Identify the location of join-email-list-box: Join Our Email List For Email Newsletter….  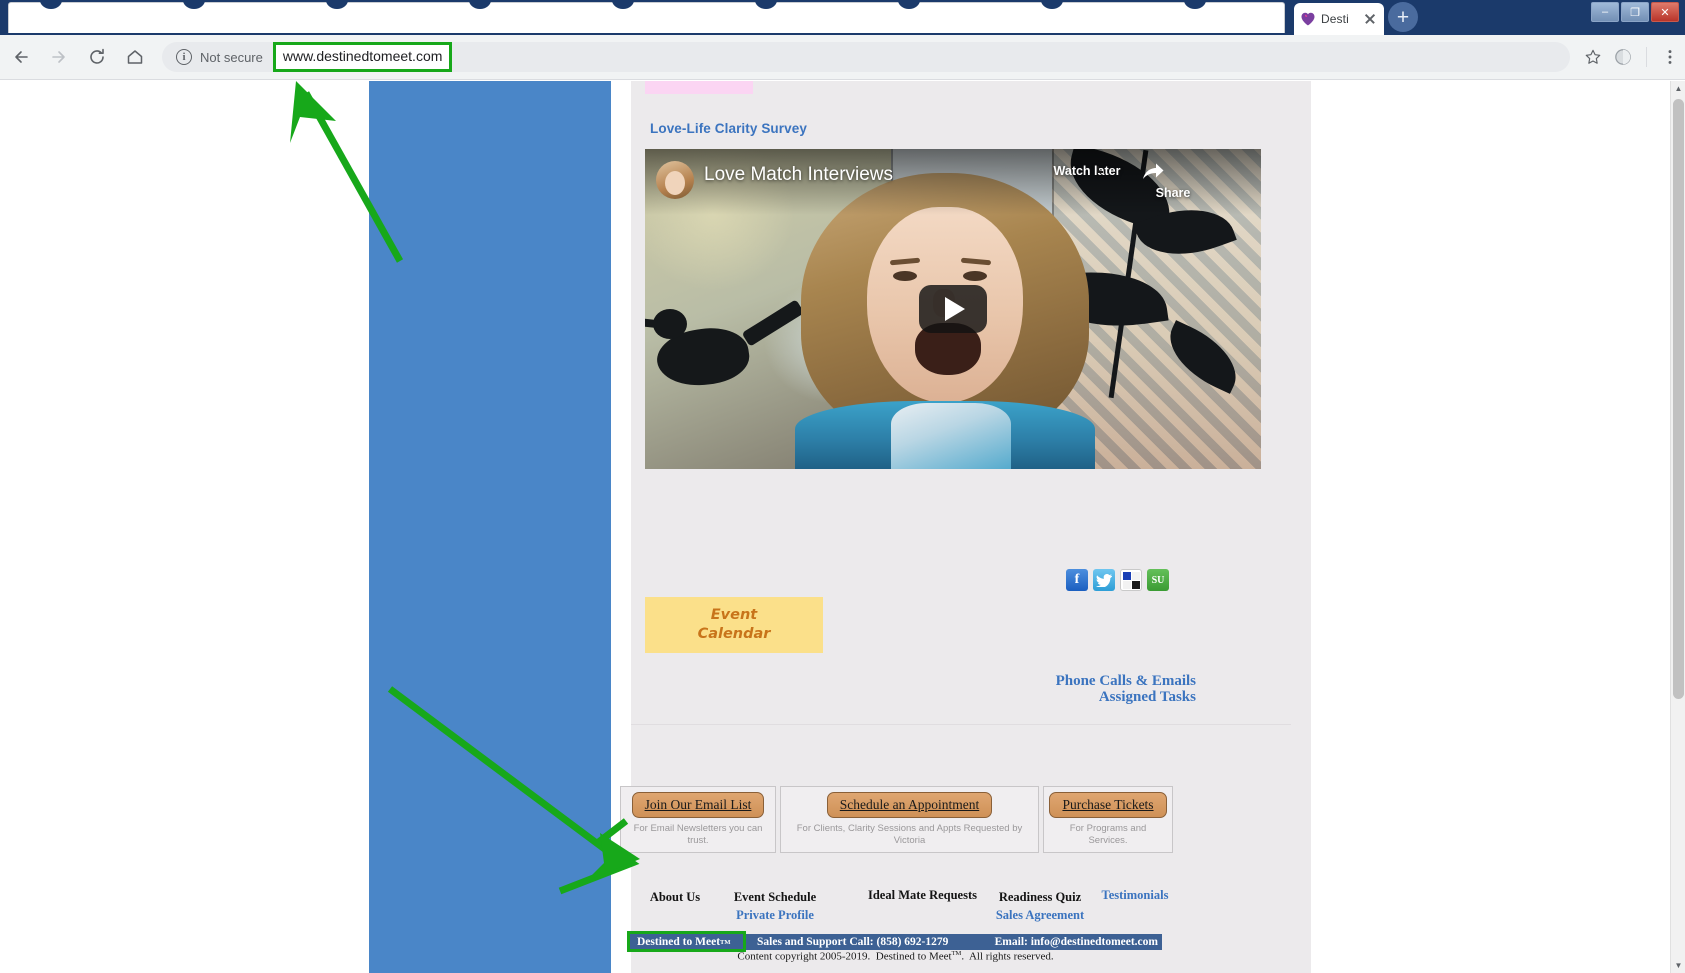
(698, 819).